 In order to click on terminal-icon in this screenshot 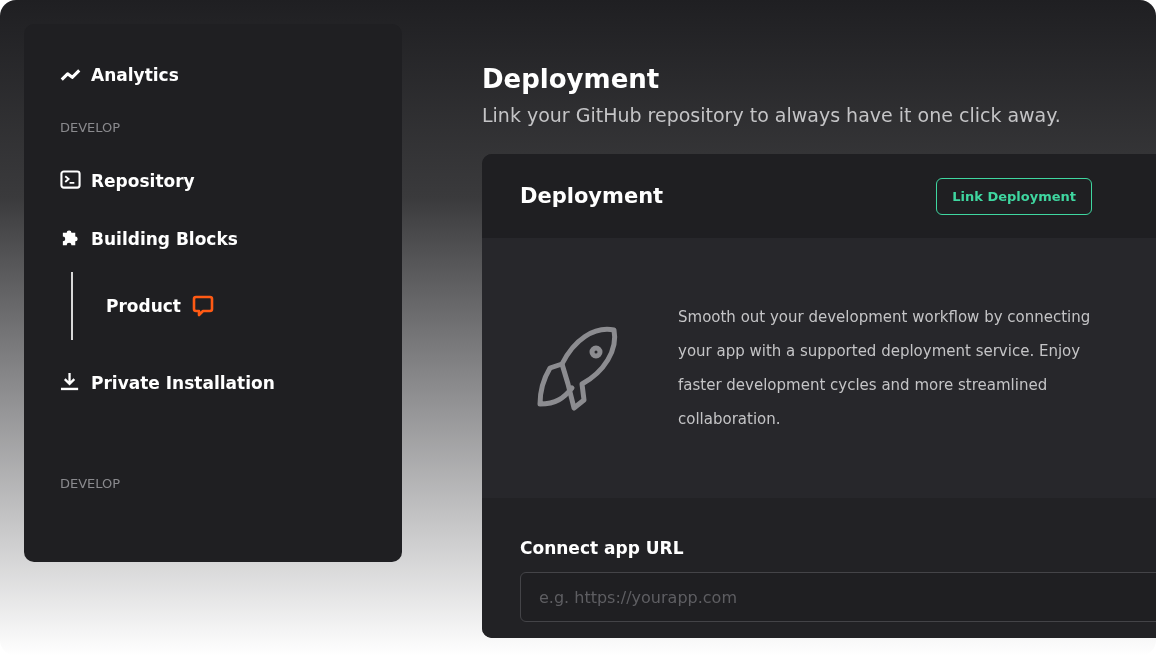, I will do `click(70, 180)`.